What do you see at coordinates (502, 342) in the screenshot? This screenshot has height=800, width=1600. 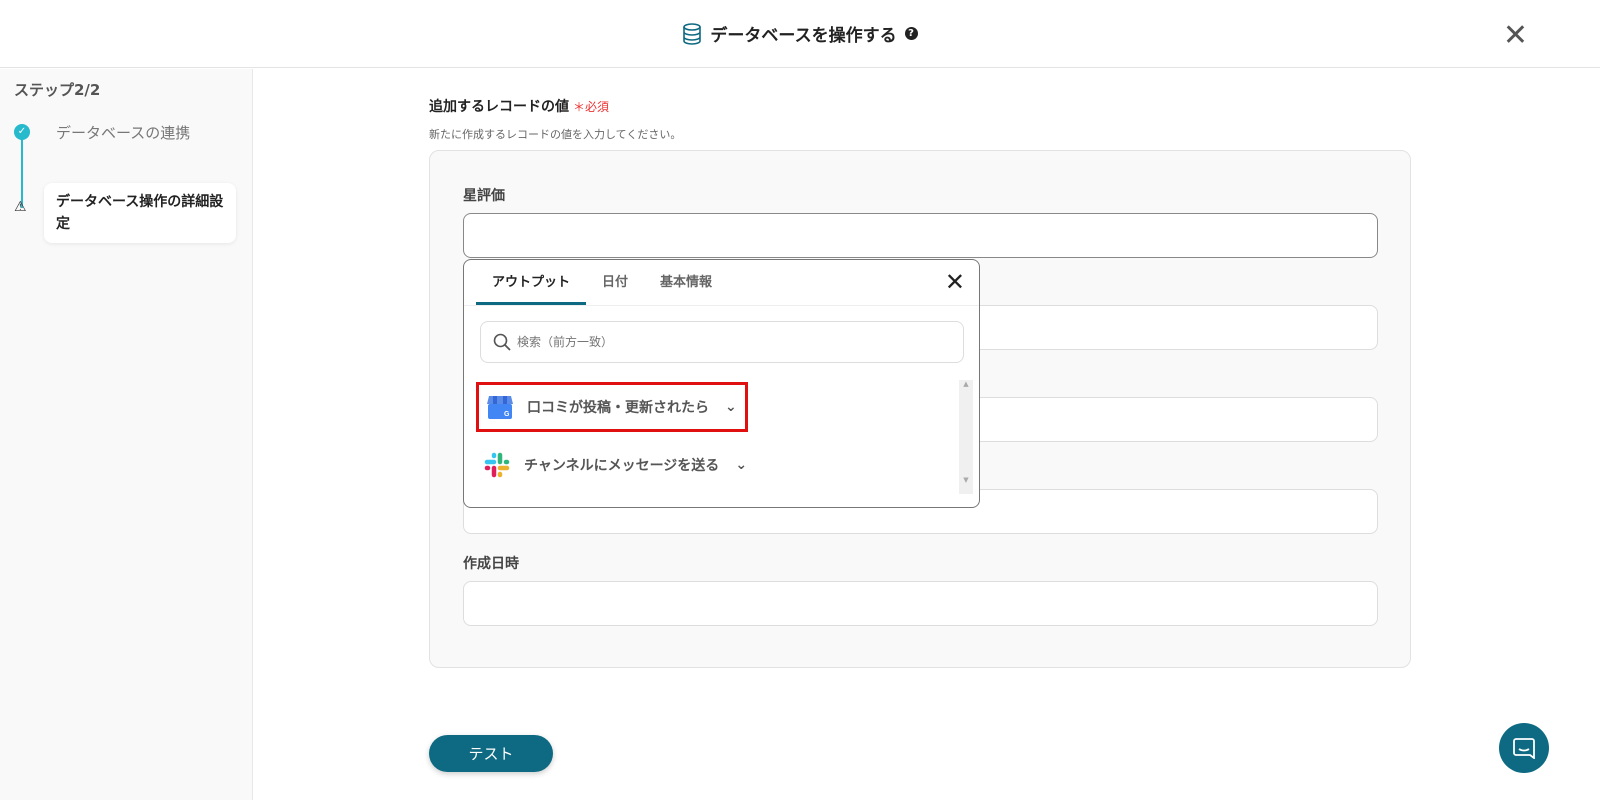 I see `search-icon` at bounding box center [502, 342].